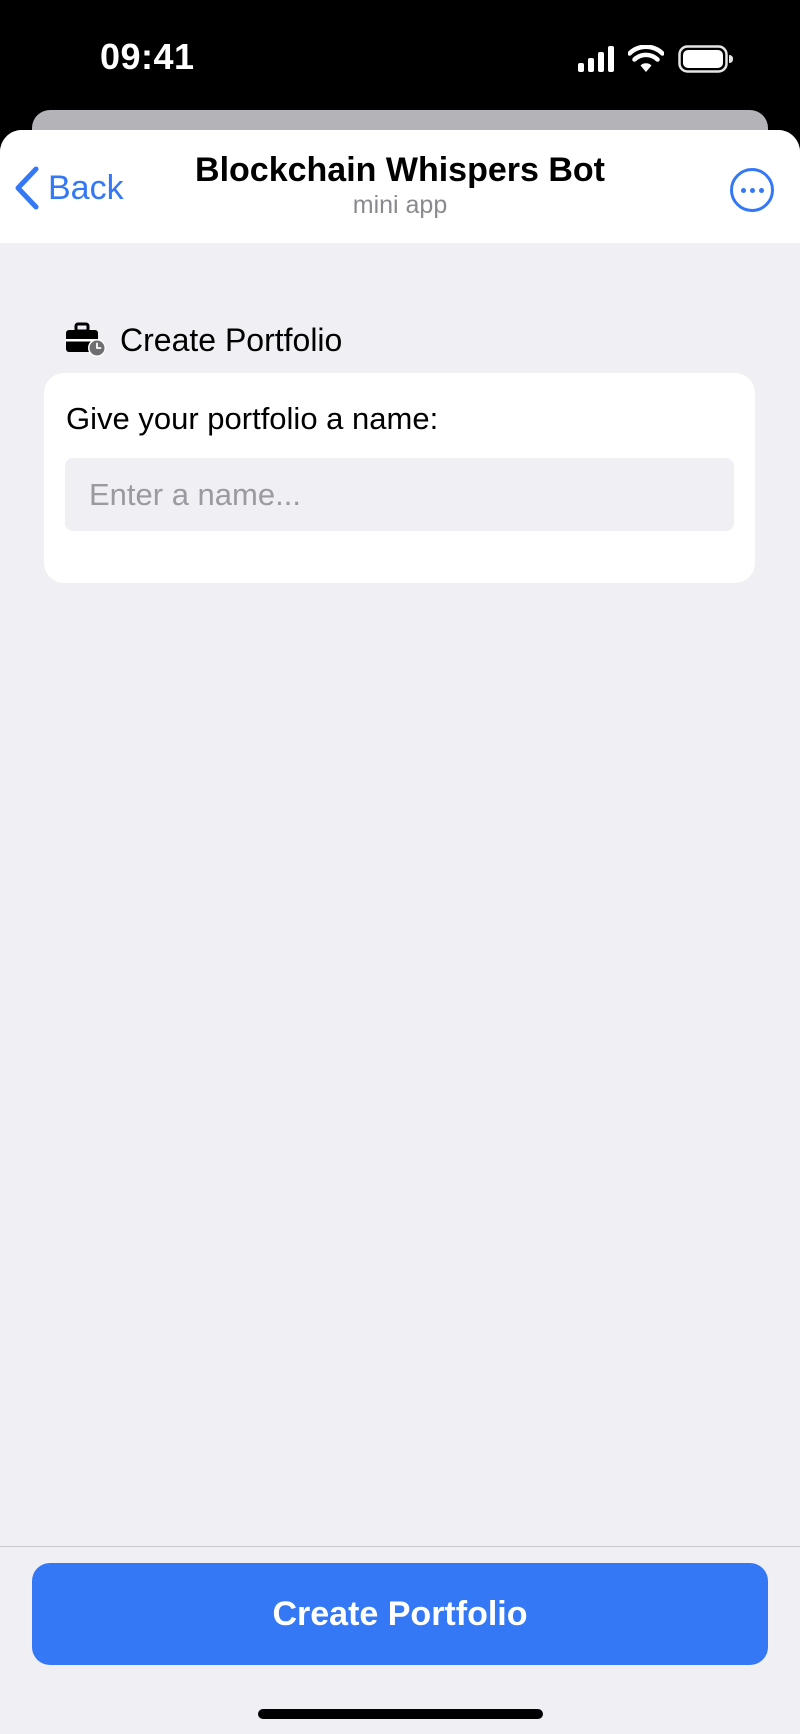  What do you see at coordinates (86, 187) in the screenshot?
I see `back-label: Back` at bounding box center [86, 187].